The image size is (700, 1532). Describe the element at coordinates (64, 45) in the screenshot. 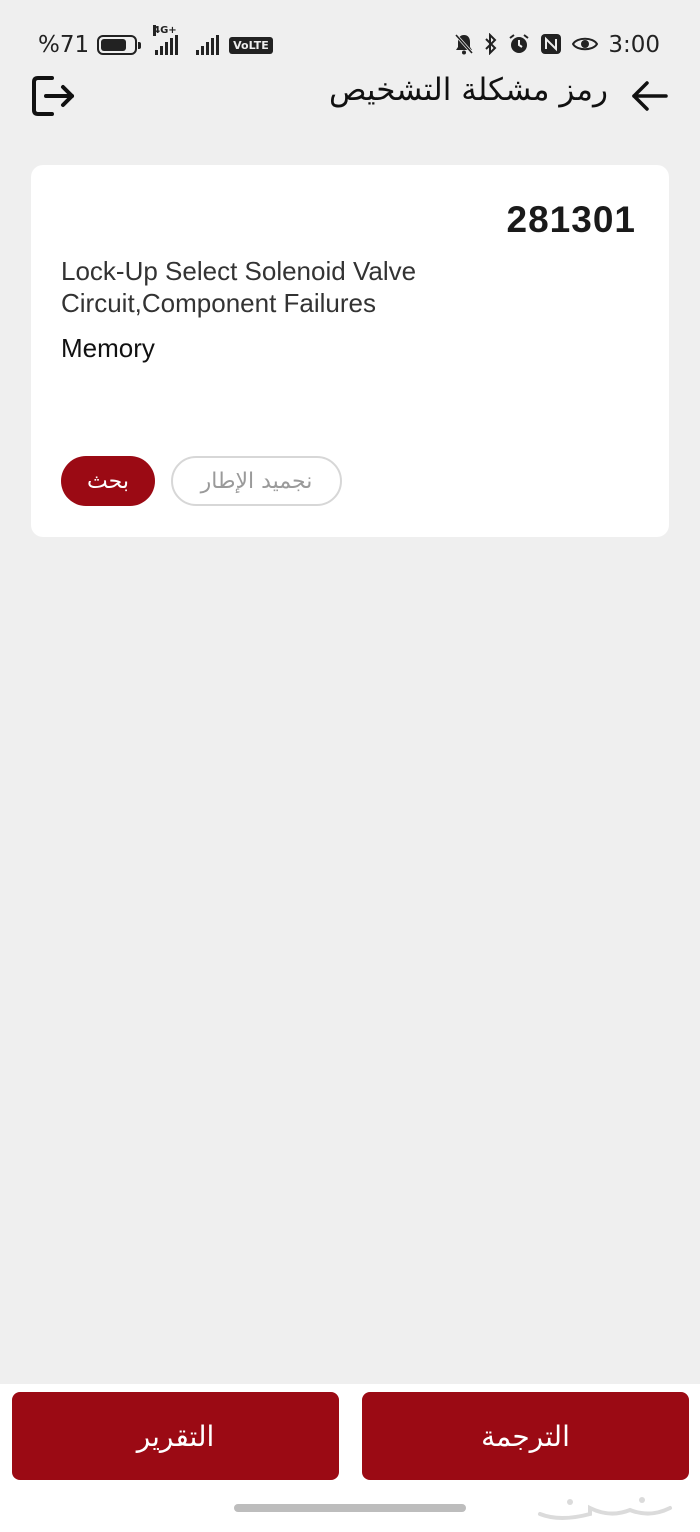

I see `battery-percentage: %71` at that location.